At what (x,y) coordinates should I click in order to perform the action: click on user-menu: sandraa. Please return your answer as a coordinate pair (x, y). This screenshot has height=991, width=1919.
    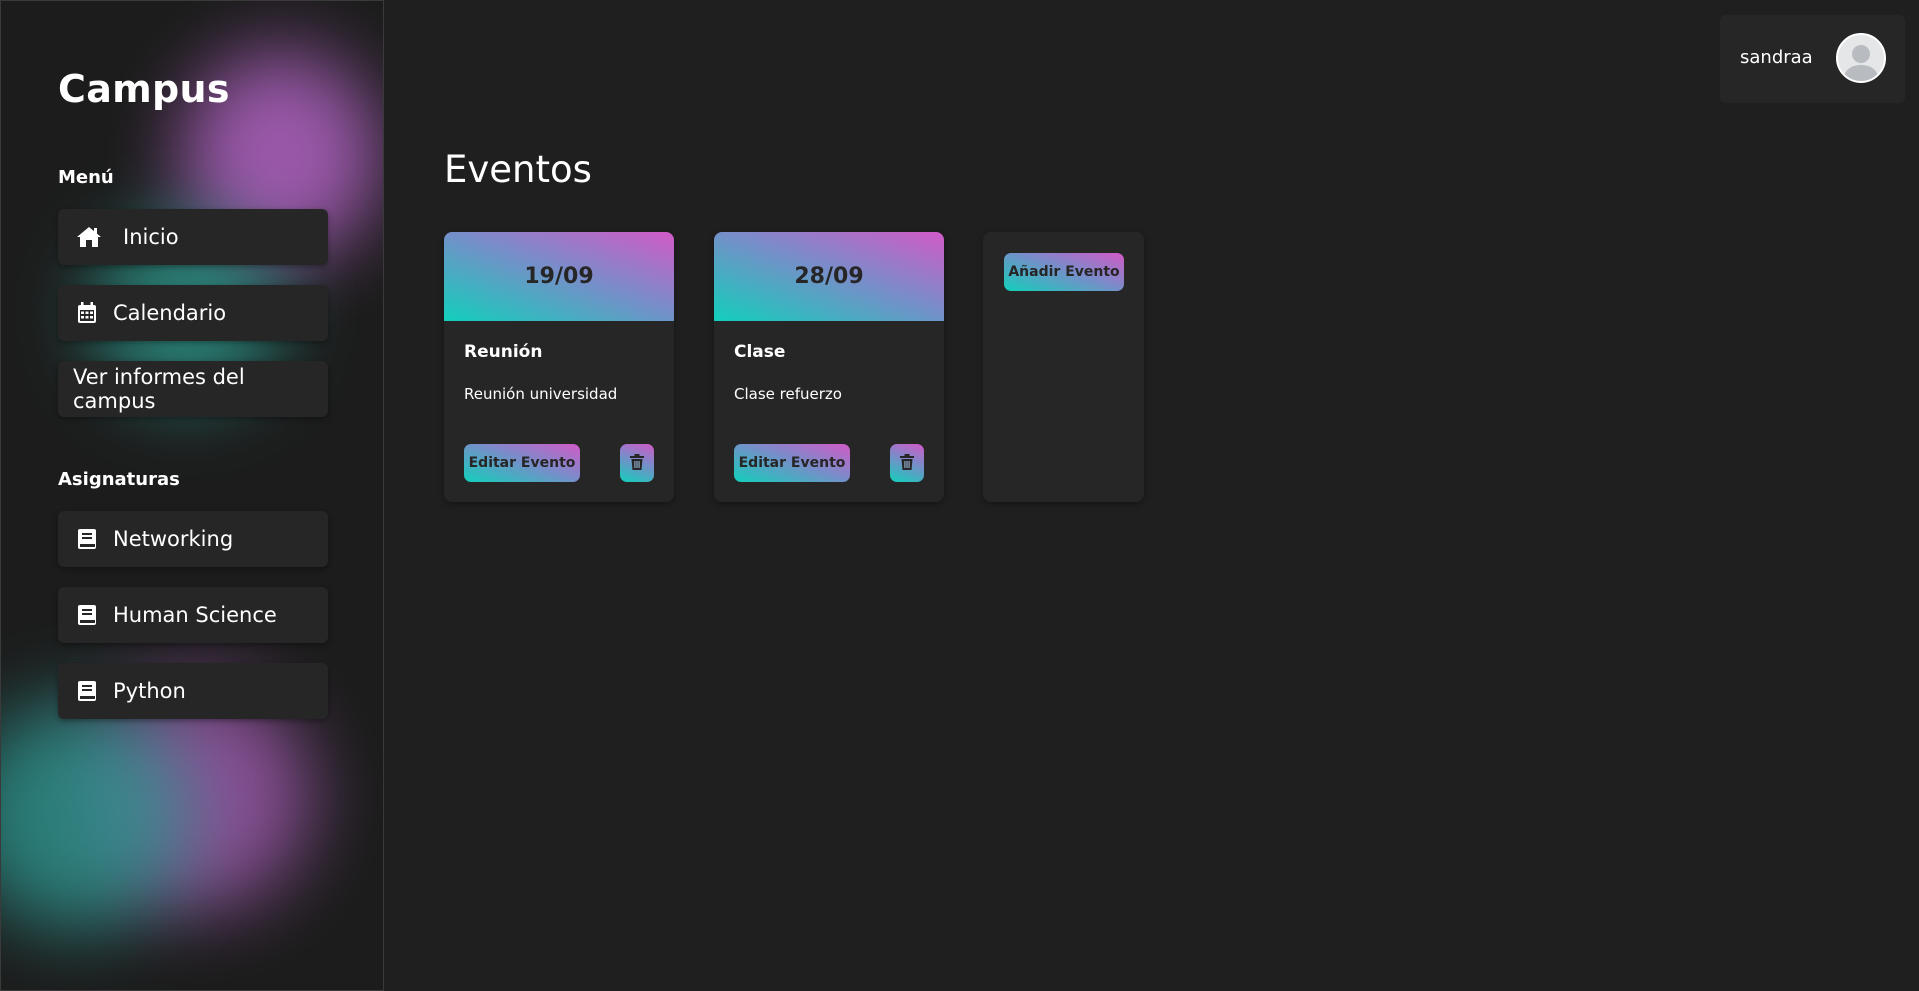
    Looking at the image, I should click on (1812, 59).